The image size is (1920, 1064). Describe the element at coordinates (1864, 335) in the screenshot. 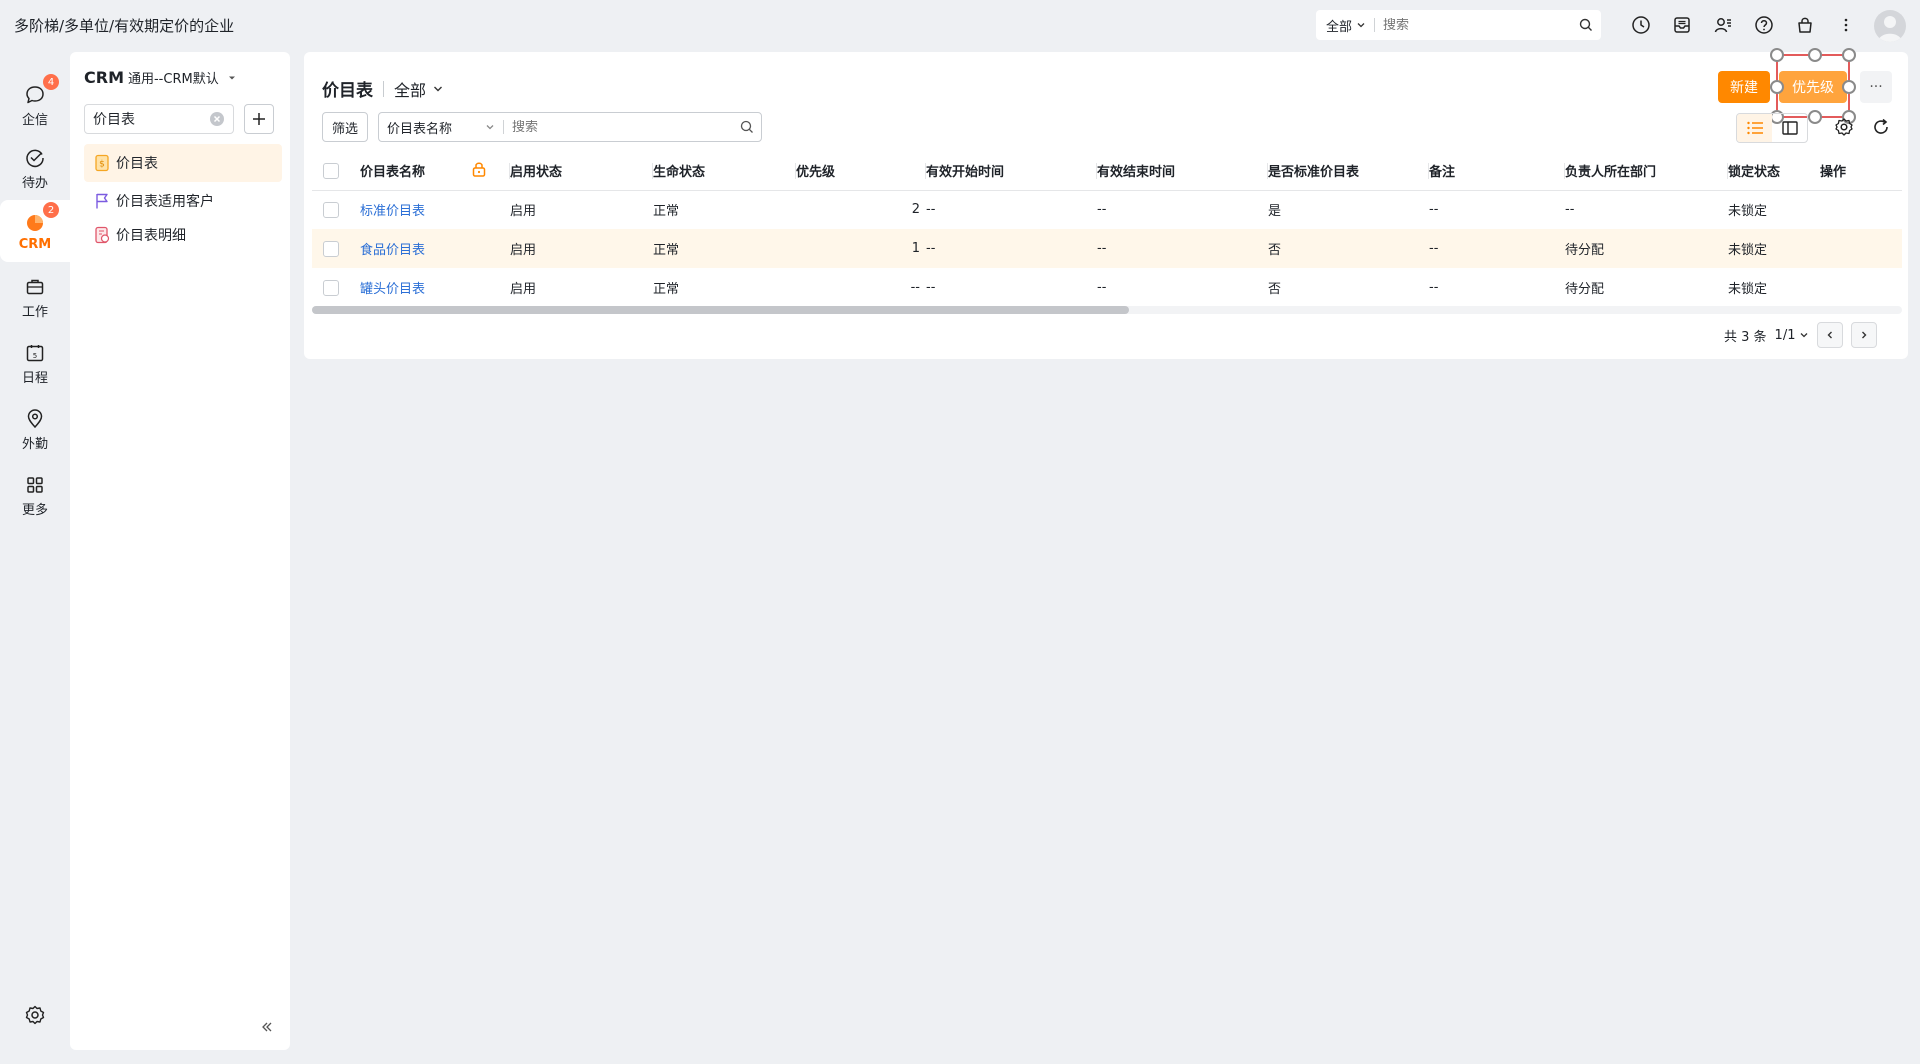

I see `next-page-button` at that location.